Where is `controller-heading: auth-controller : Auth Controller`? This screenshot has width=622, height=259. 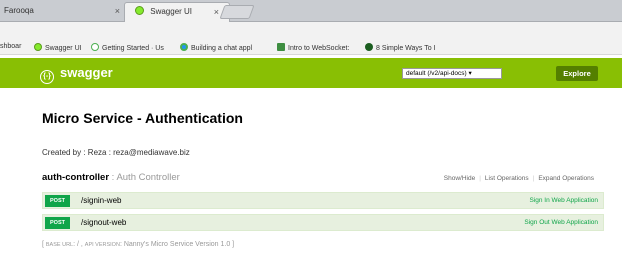
controller-heading: auth-controller : Auth Controller is located at coordinates (111, 177).